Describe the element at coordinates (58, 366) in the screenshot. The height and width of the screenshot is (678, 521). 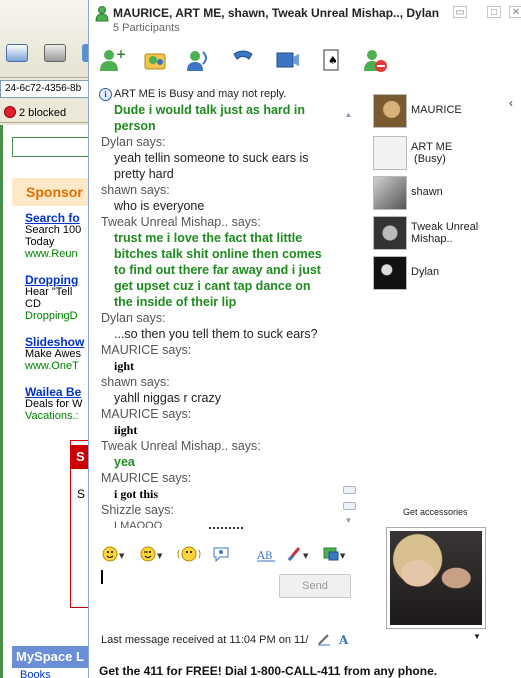
I see `ad-url: www.OneT` at that location.